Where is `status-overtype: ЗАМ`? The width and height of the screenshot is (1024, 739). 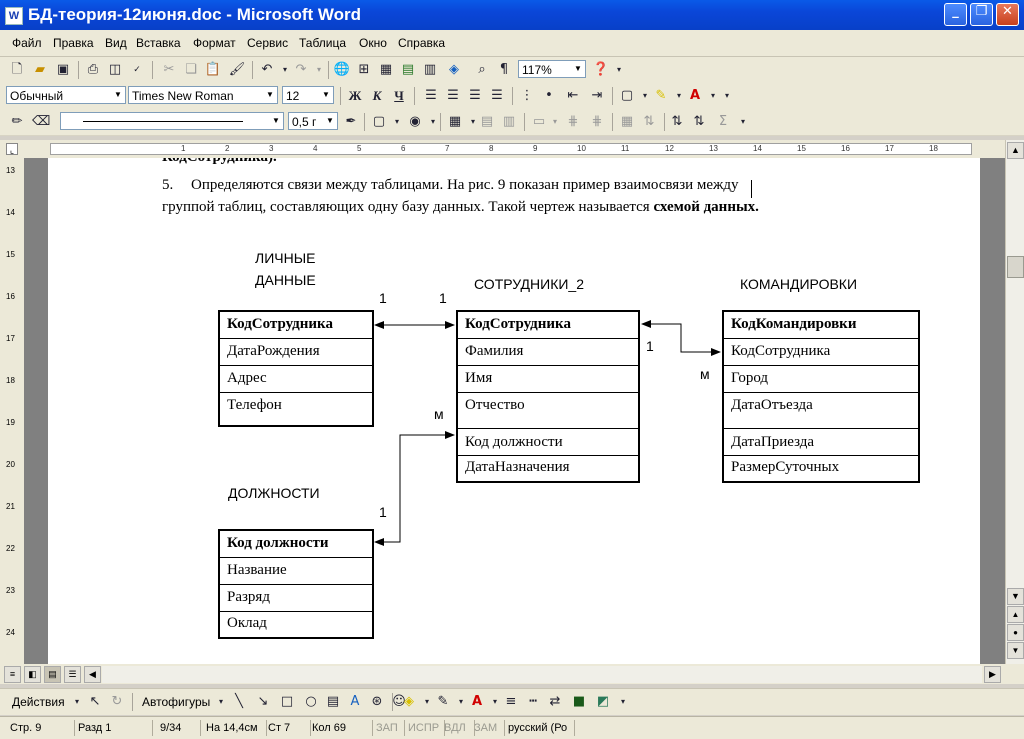 status-overtype: ЗАМ is located at coordinates (489, 728).